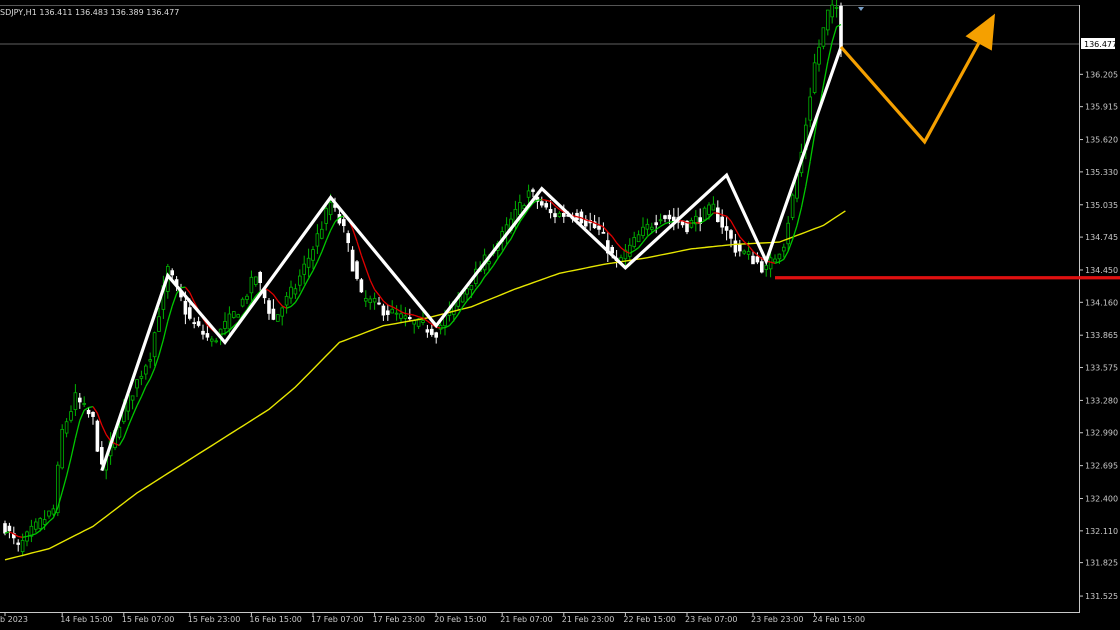  Describe the element at coordinates (1101, 107) in the screenshot. I see `price-tick-label: 135.915` at that location.